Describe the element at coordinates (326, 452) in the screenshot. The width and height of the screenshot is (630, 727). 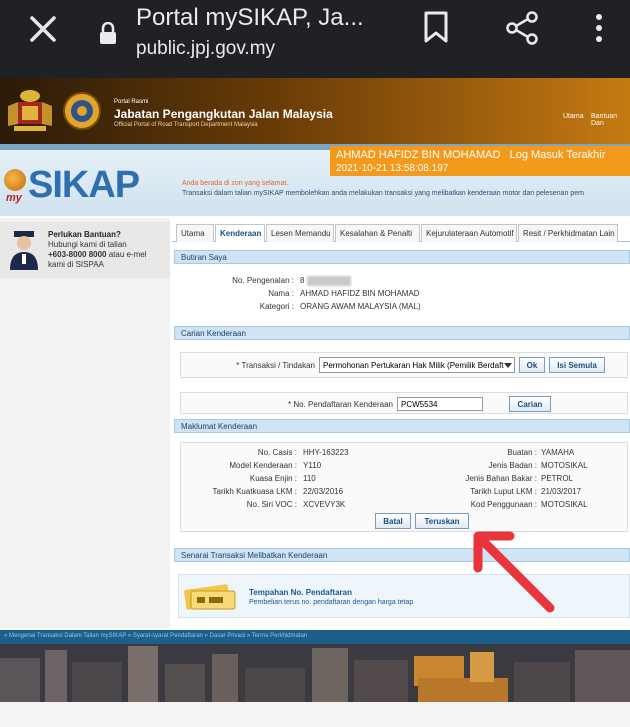
I see `chassis-value: HHY-163223` at that location.